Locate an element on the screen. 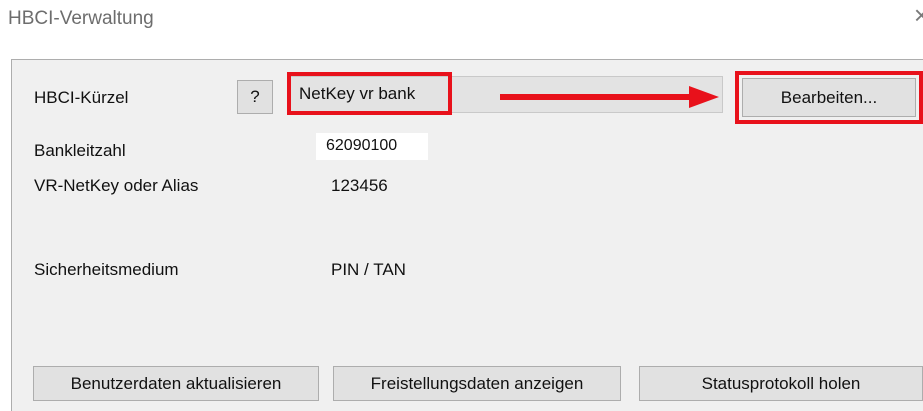  security-medium-value: PIN / TAN is located at coordinates (368, 269).